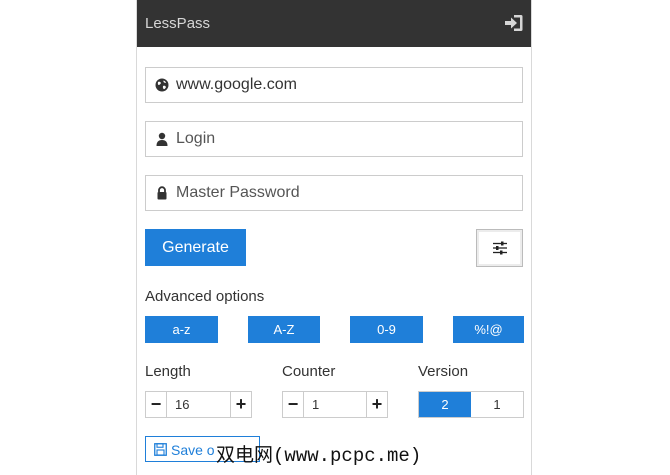  I want to click on version-label: Version, so click(443, 371).